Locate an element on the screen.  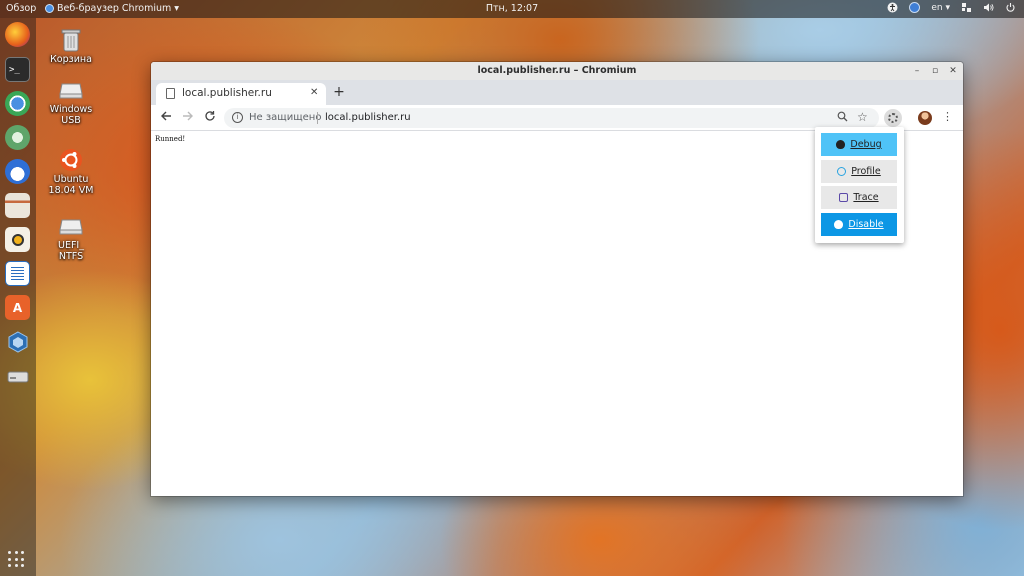
trace-label: Trace is located at coordinates (866, 197).